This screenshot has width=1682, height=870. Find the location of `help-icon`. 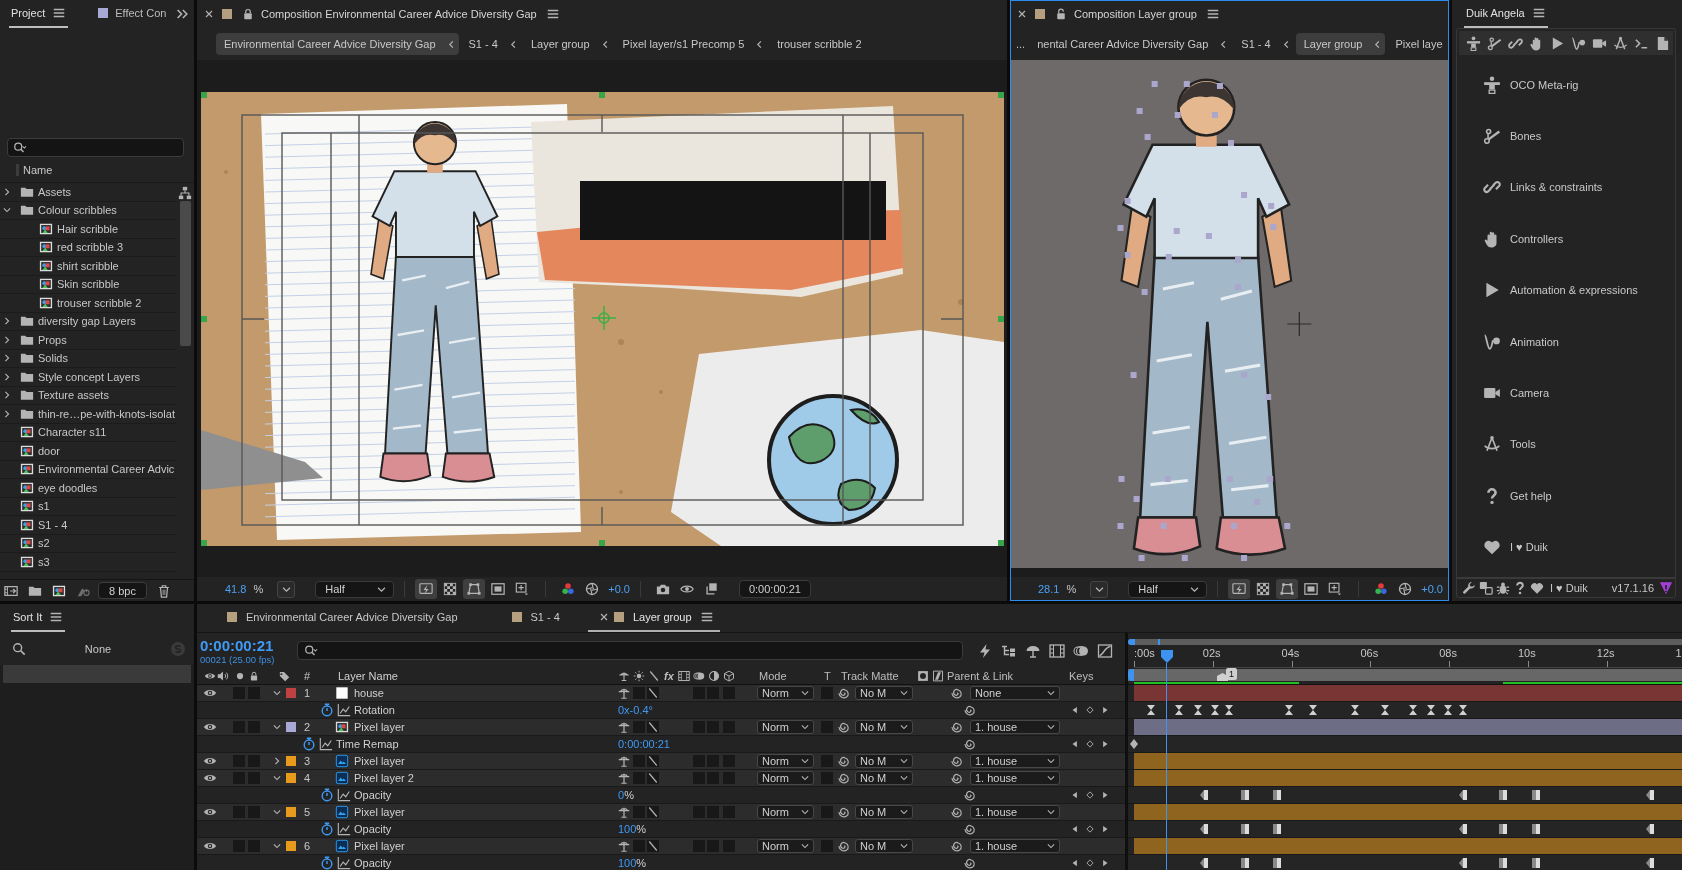

help-icon is located at coordinates (1520, 588).